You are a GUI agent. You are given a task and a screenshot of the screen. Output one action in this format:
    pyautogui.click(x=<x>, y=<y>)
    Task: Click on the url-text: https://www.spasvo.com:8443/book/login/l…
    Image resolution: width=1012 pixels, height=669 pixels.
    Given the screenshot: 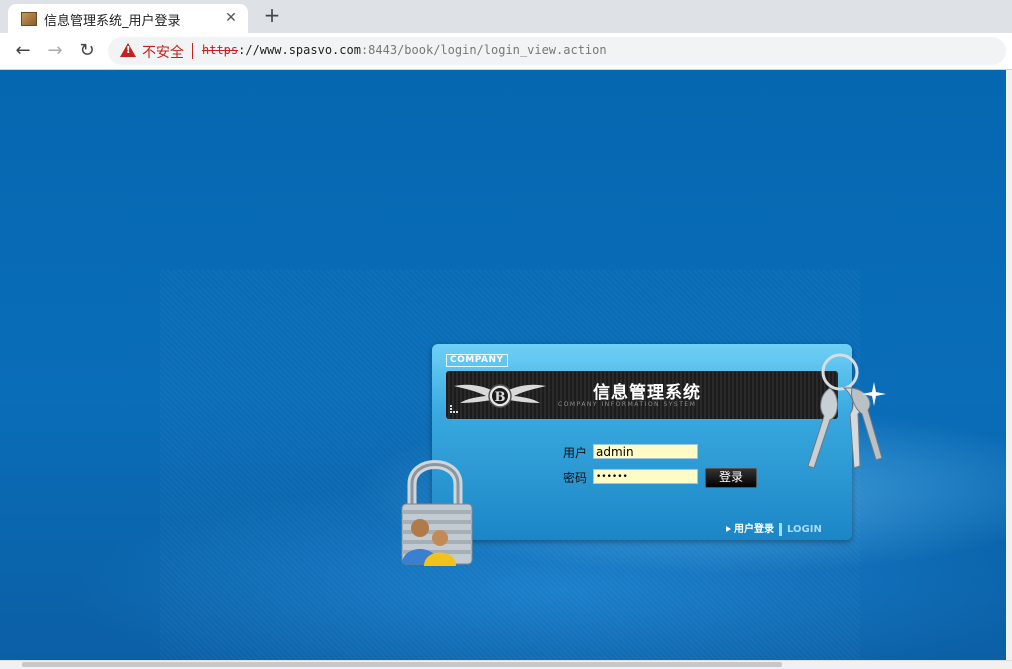 What is the action you would take?
    pyautogui.click(x=404, y=50)
    